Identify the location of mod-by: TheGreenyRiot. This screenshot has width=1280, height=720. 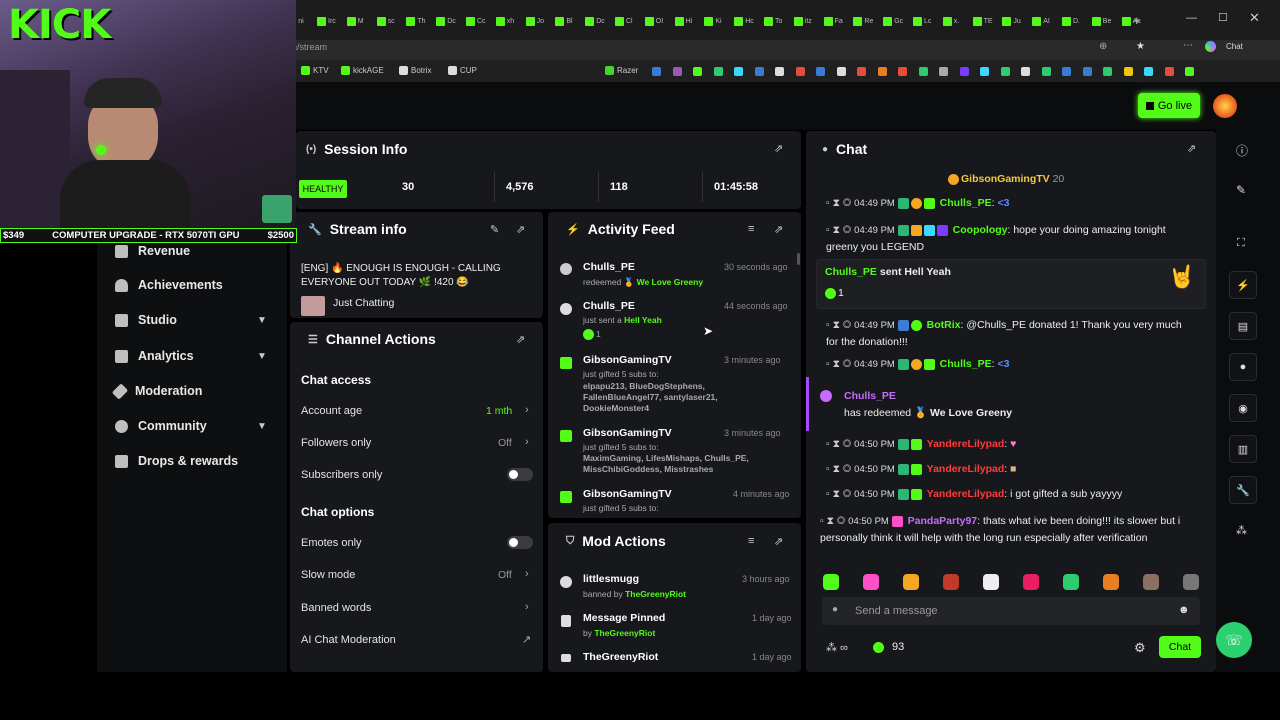
(655, 594).